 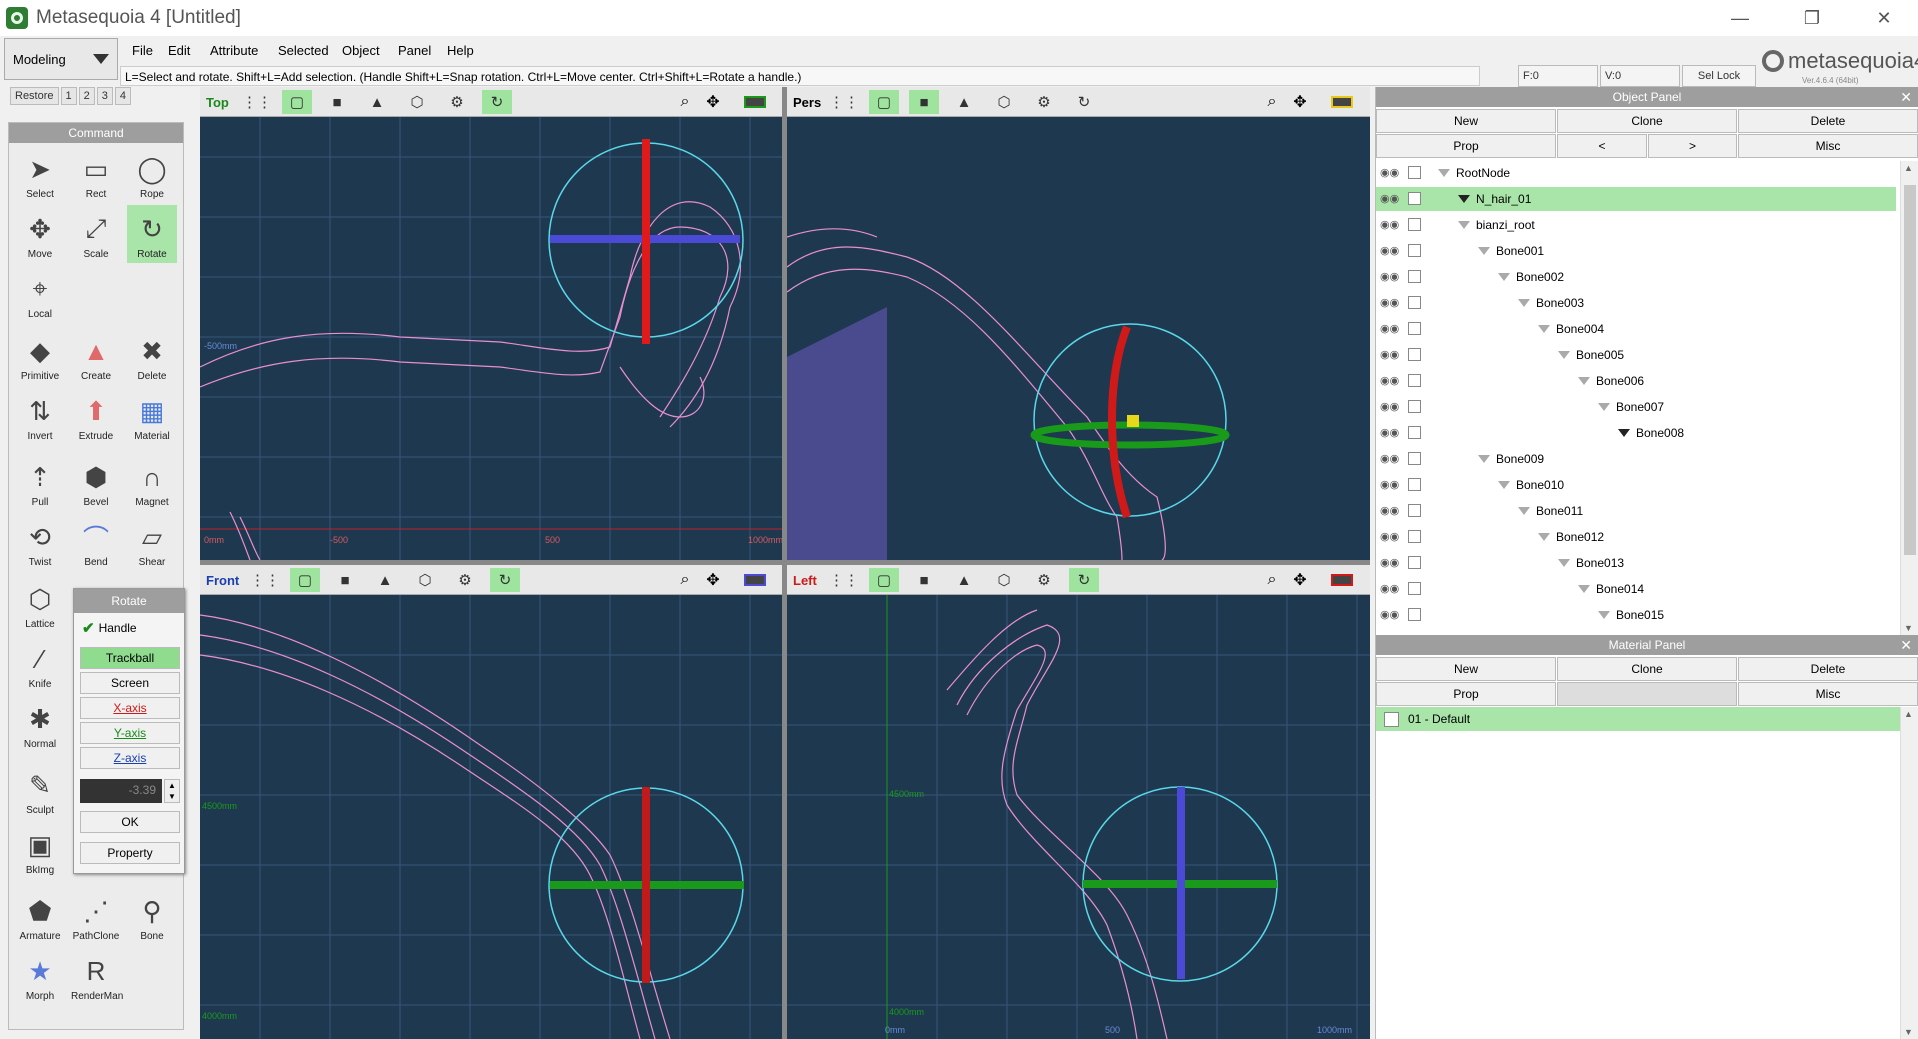 I want to click on wire-cube-icon: ⬡, so click(x=417, y=102).